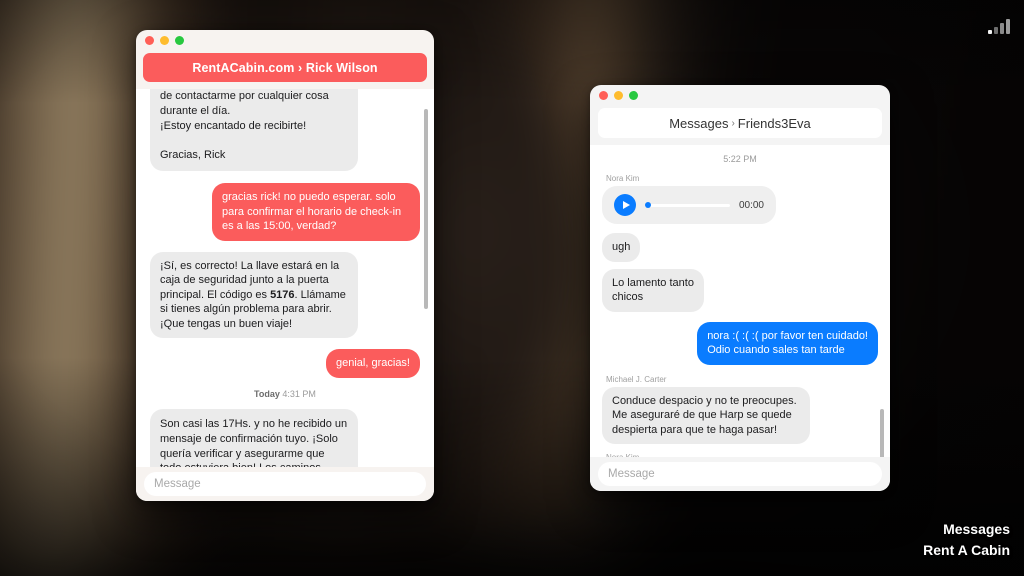 The height and width of the screenshot is (576, 1024). I want to click on play-triangle, so click(626, 205).